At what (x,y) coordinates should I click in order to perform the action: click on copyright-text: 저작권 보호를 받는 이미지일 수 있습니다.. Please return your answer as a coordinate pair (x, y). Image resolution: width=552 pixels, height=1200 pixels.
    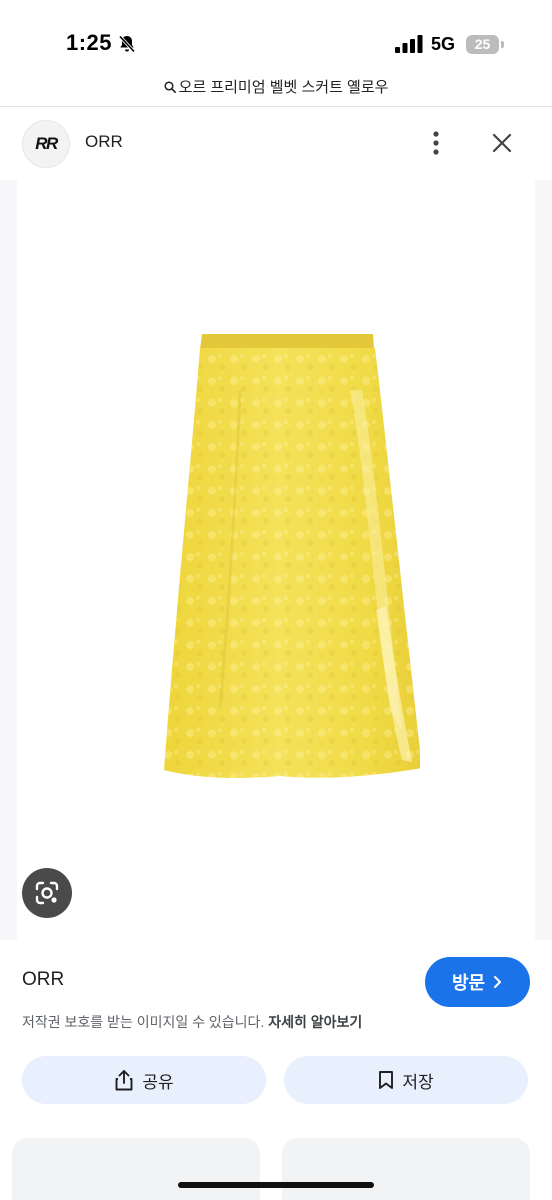
    Looking at the image, I should click on (143, 1022).